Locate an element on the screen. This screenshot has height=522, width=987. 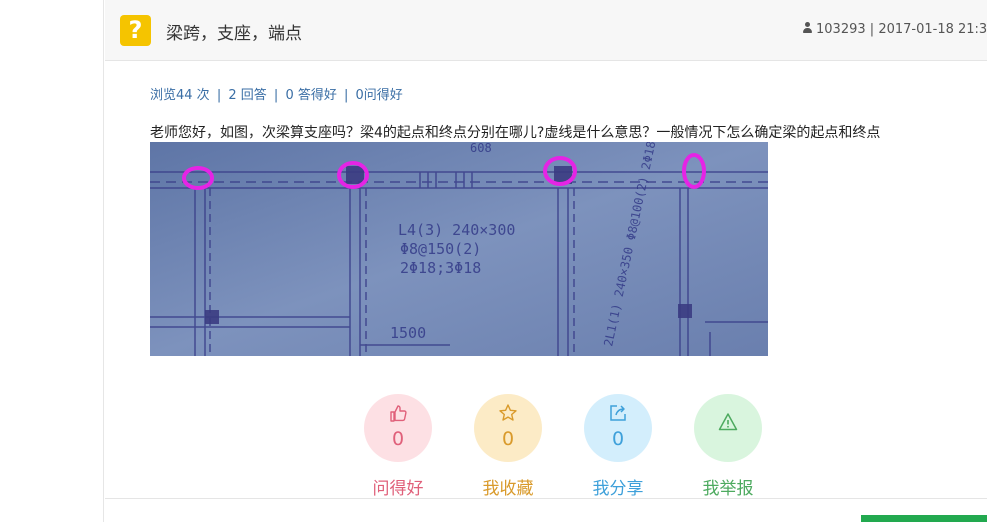
question-header: ? 梁跨，支座，端点 103293 | 2017-01-18 21:39 is located at coordinates (546, 30).